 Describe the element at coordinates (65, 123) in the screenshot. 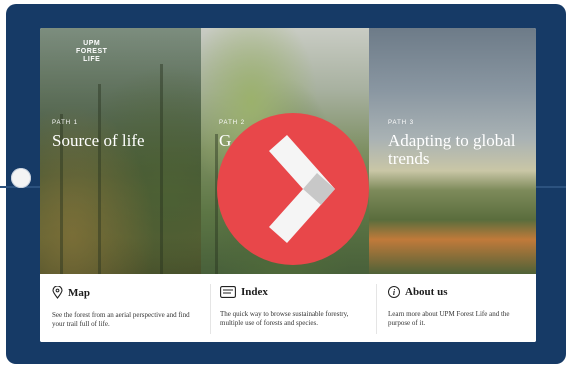

I see `path-1-number: PATH 1` at that location.